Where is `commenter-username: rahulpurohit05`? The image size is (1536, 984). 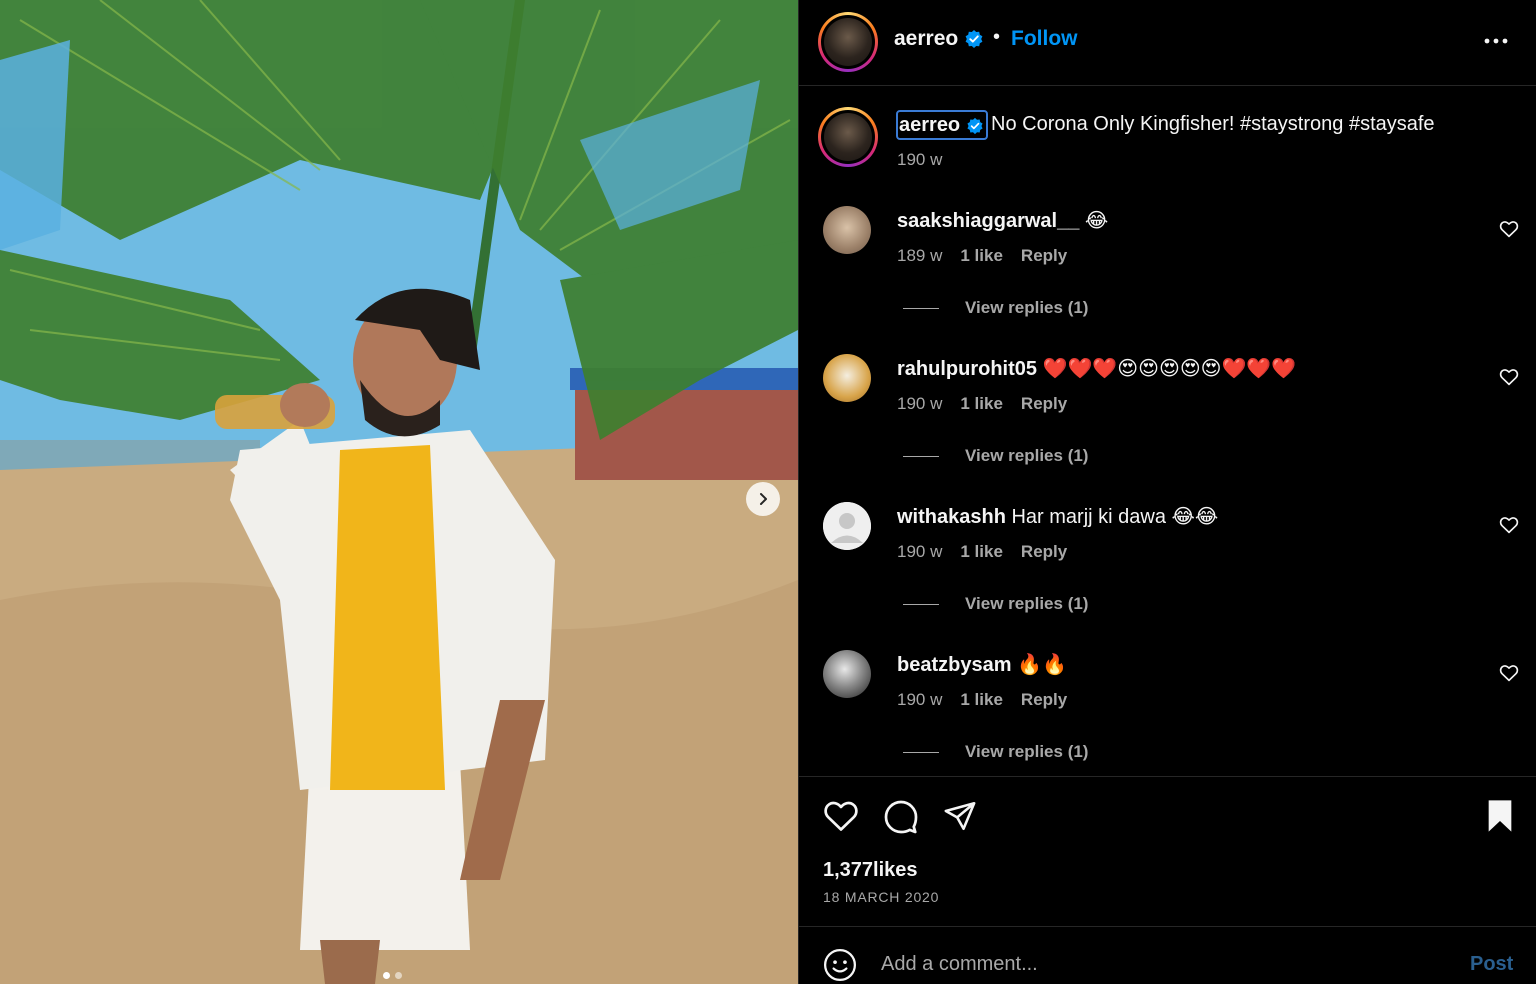
commenter-username: rahulpurohit05 is located at coordinates (967, 369).